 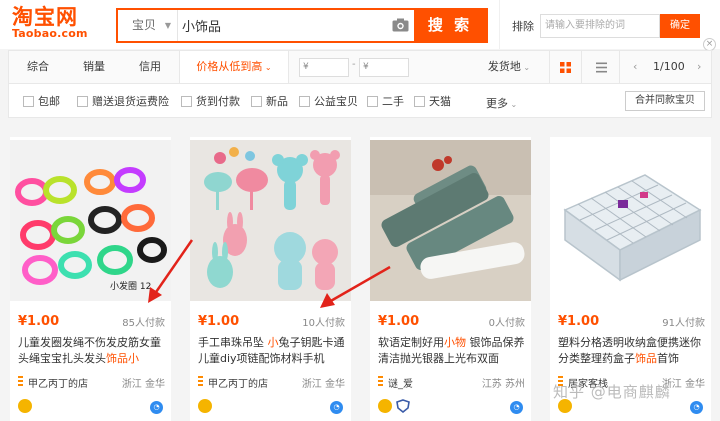 What do you see at coordinates (328, 102) in the screenshot?
I see `filter-charity: 公益宝贝` at bounding box center [328, 102].